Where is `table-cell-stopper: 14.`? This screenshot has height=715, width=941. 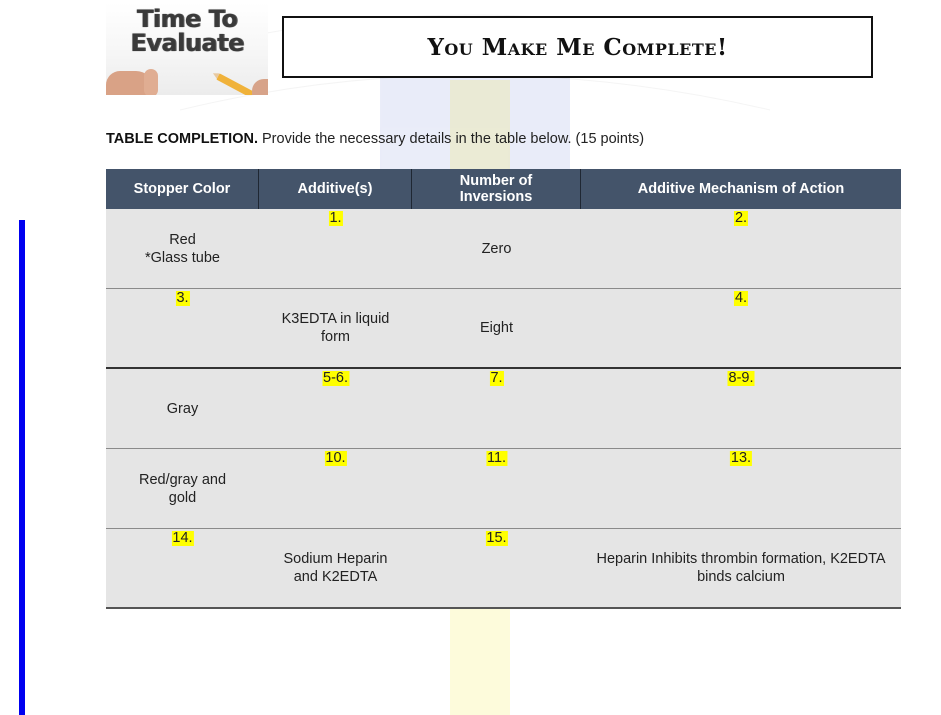
table-cell-stopper: 14. is located at coordinates (182, 568).